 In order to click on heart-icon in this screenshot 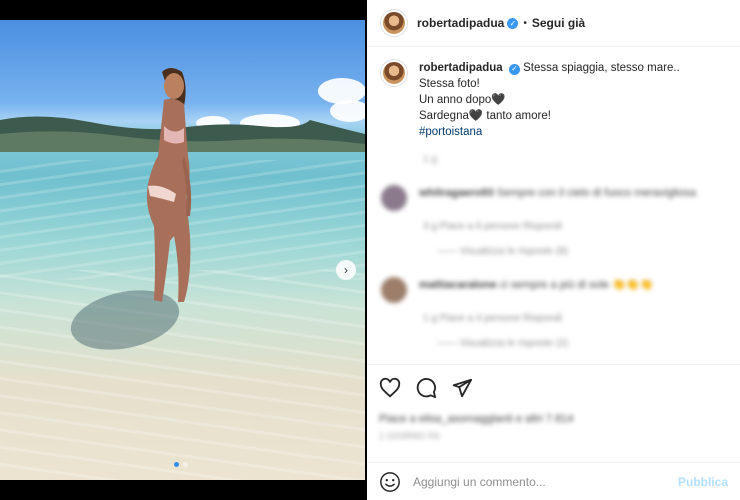, I will do `click(390, 388)`.